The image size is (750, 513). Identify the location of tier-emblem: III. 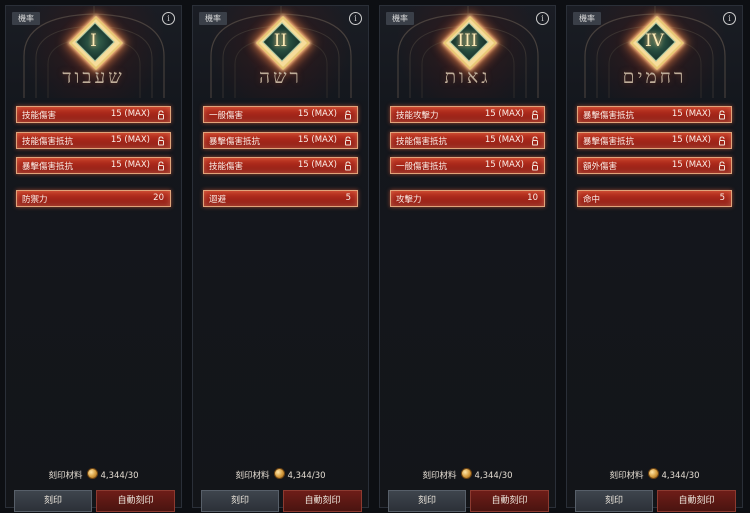
(469, 43).